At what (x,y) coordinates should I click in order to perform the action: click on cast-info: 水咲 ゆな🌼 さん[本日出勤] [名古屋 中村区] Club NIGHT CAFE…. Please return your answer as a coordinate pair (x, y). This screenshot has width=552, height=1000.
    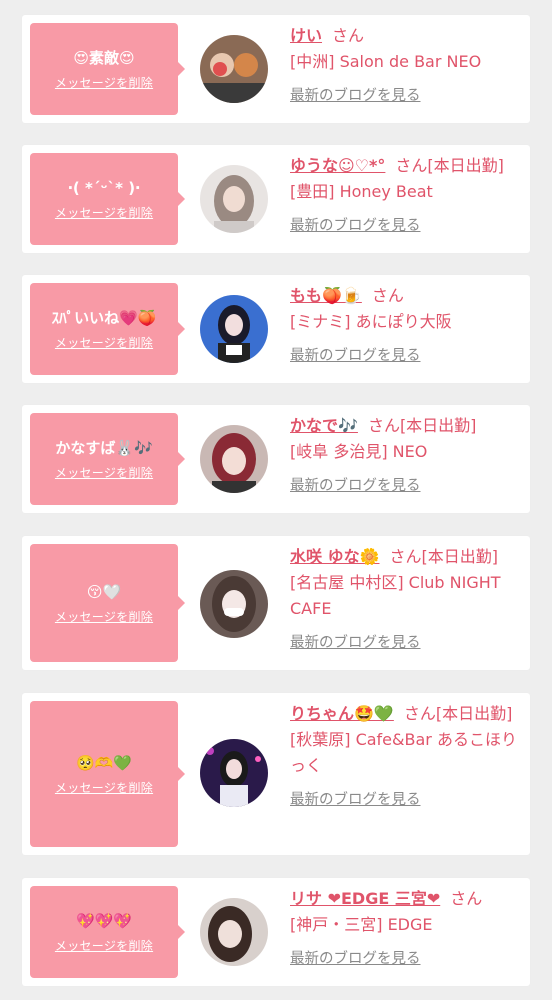
    Looking at the image, I should click on (406, 600).